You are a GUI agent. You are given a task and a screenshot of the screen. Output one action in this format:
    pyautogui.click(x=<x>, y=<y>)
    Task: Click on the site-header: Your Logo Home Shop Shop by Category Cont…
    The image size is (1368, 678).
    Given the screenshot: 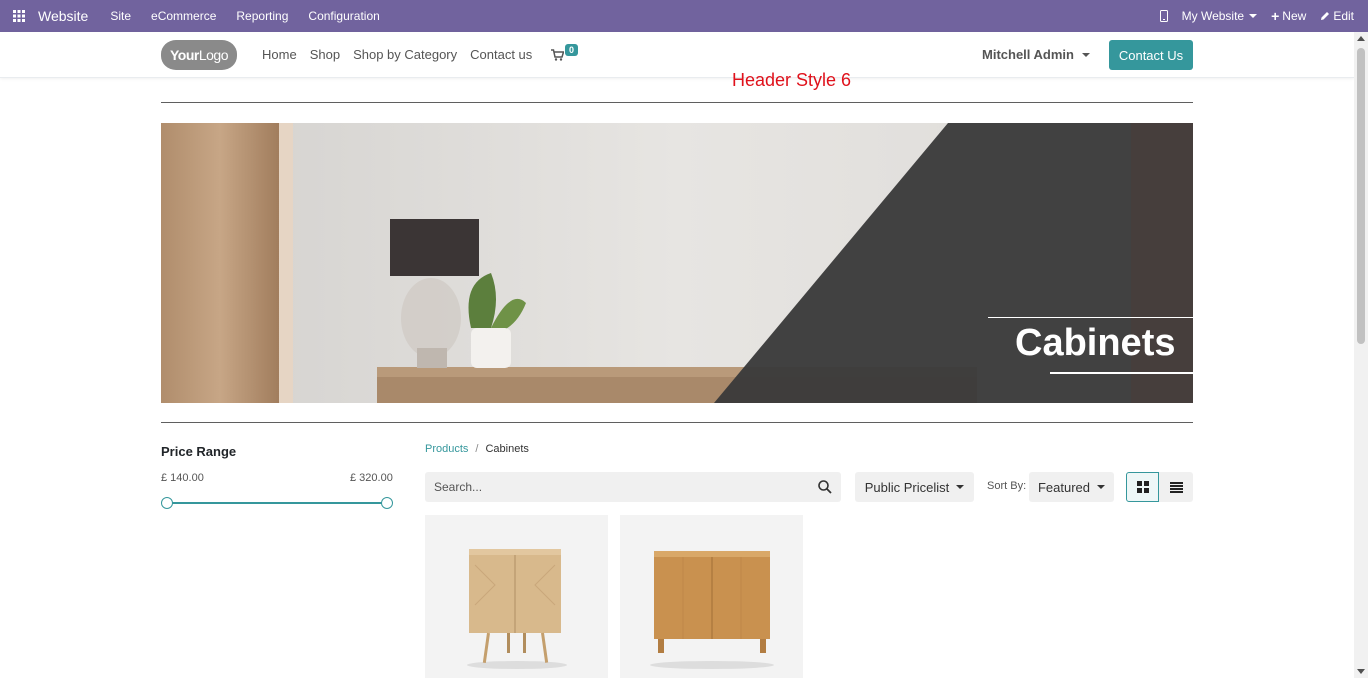 What is the action you would take?
    pyautogui.click(x=677, y=55)
    